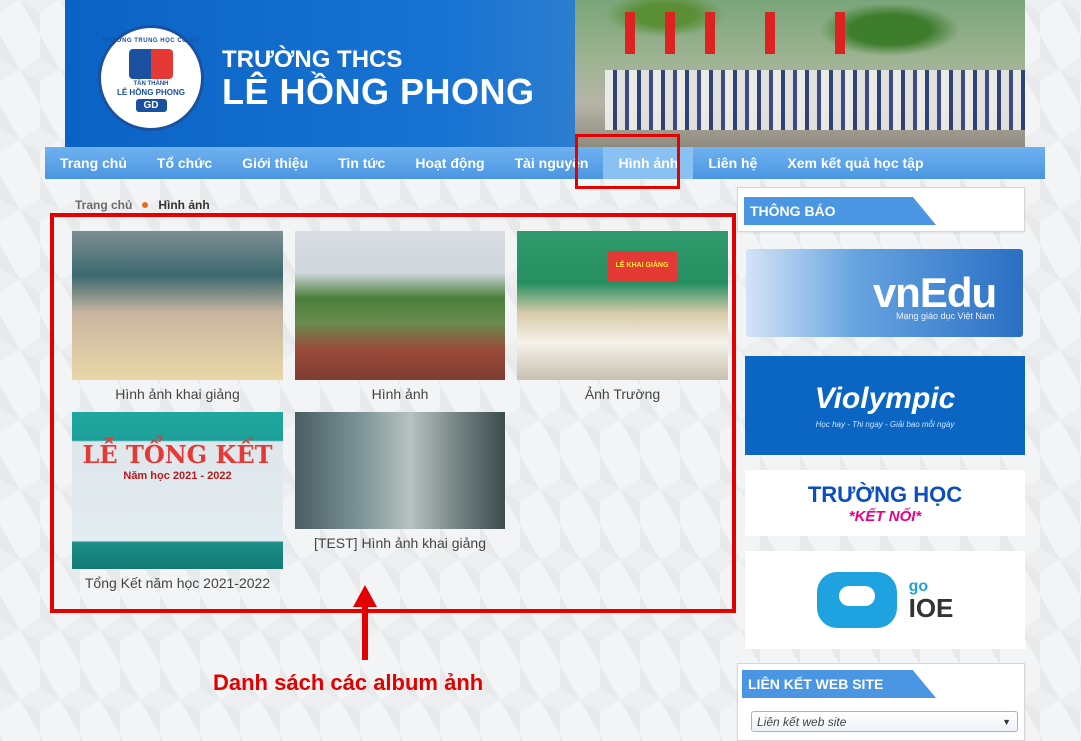 This screenshot has width=1081, height=741. Describe the element at coordinates (885, 516) in the screenshot. I see `ad-thkn-bottom: *KẾT NỐI*` at that location.